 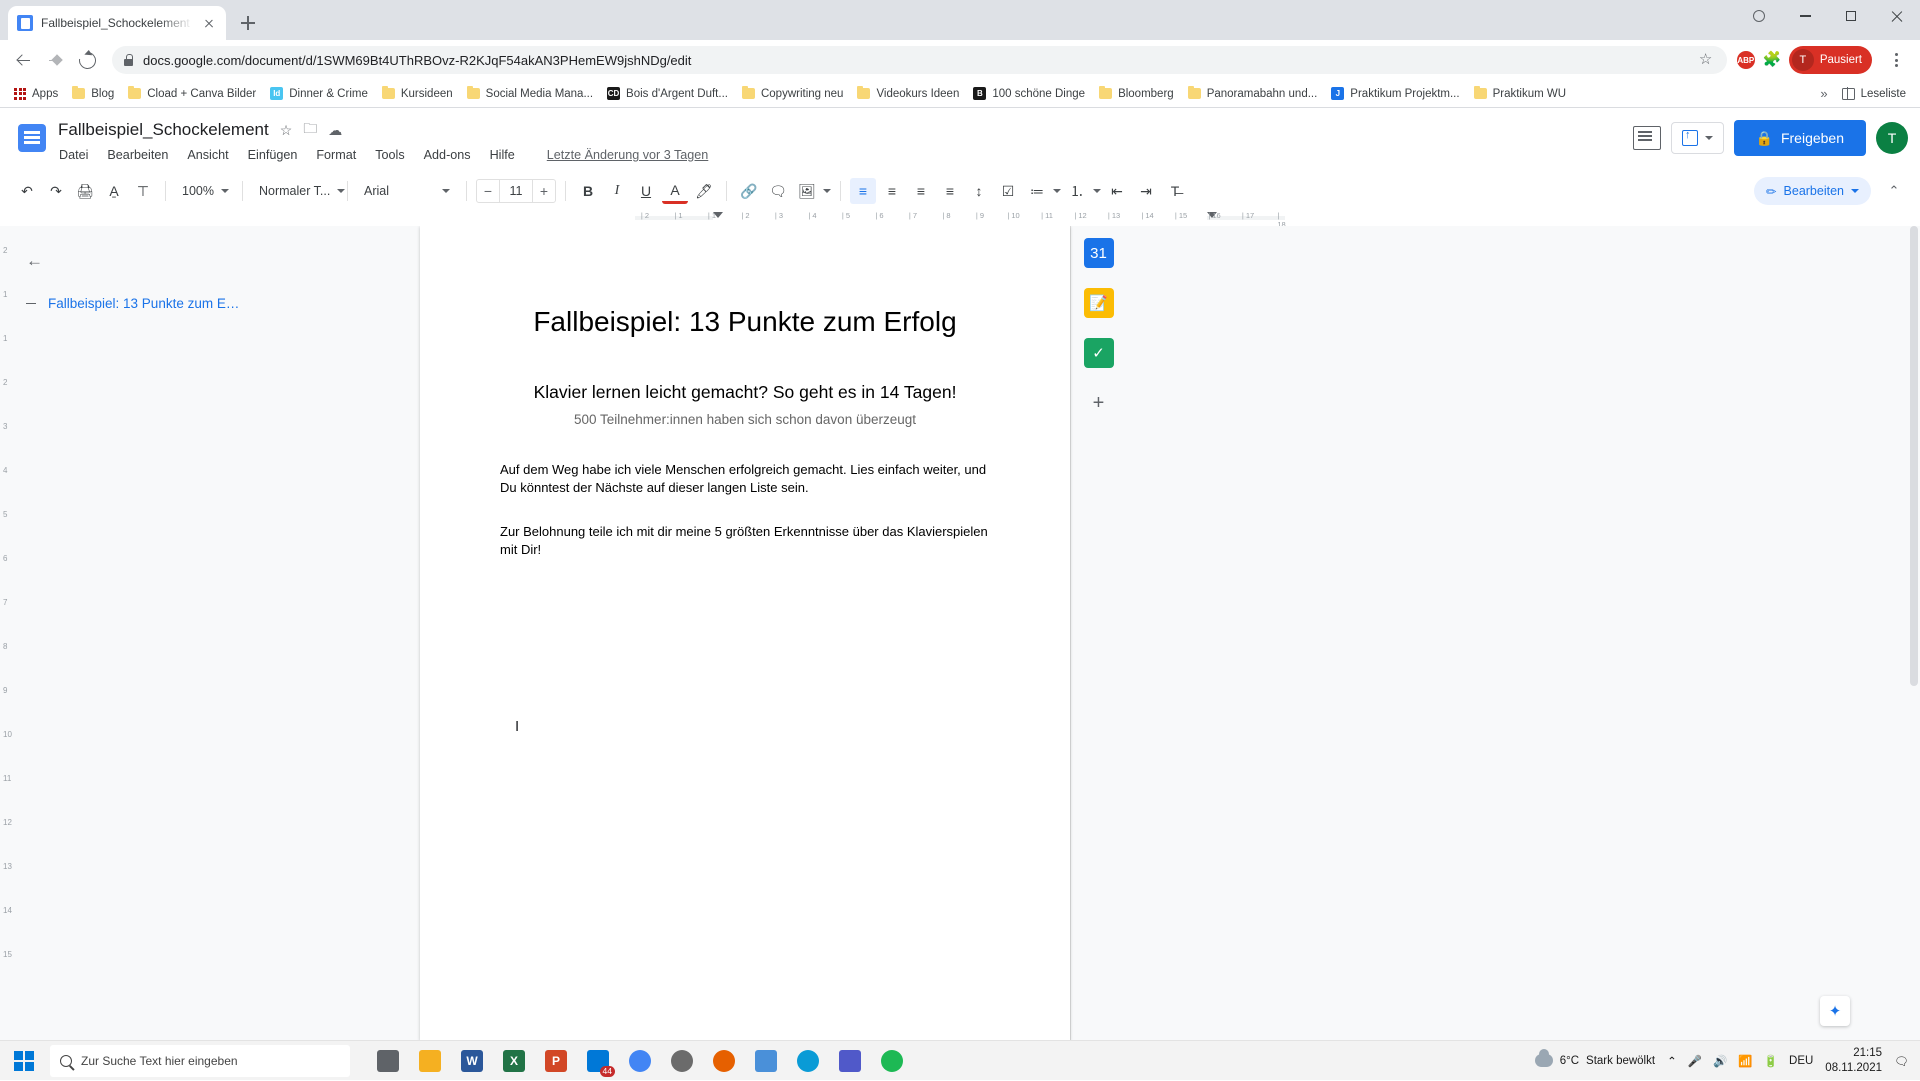 What do you see at coordinates (1830, 60) in the screenshot?
I see `profile-button: T Pausiert` at bounding box center [1830, 60].